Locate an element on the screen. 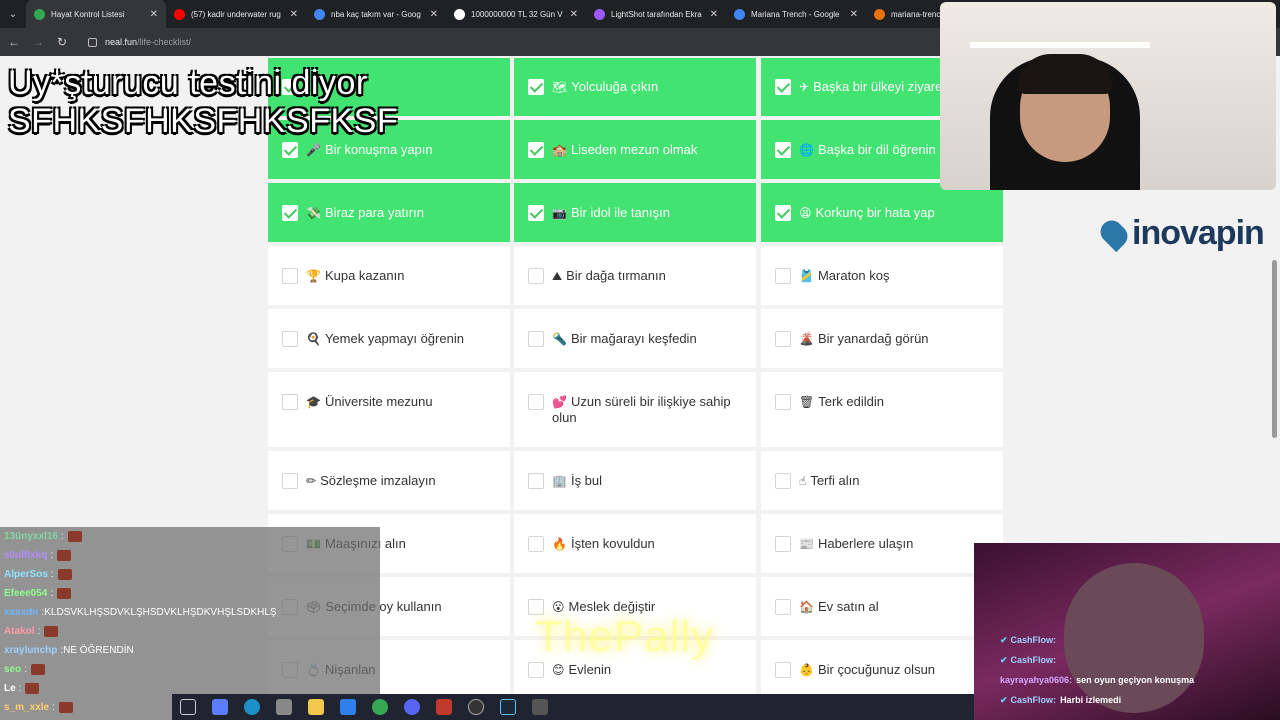  file-explorer-icon is located at coordinates (316, 707).